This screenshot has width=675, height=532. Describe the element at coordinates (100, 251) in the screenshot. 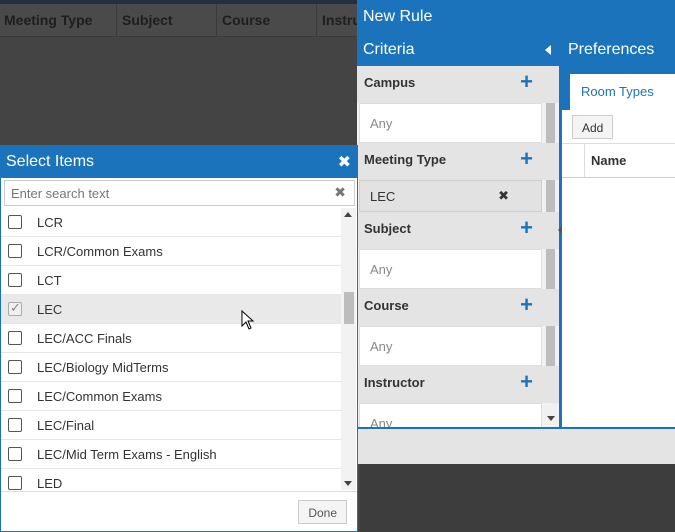

I see `list-item-label: LCR/Common Exams` at that location.